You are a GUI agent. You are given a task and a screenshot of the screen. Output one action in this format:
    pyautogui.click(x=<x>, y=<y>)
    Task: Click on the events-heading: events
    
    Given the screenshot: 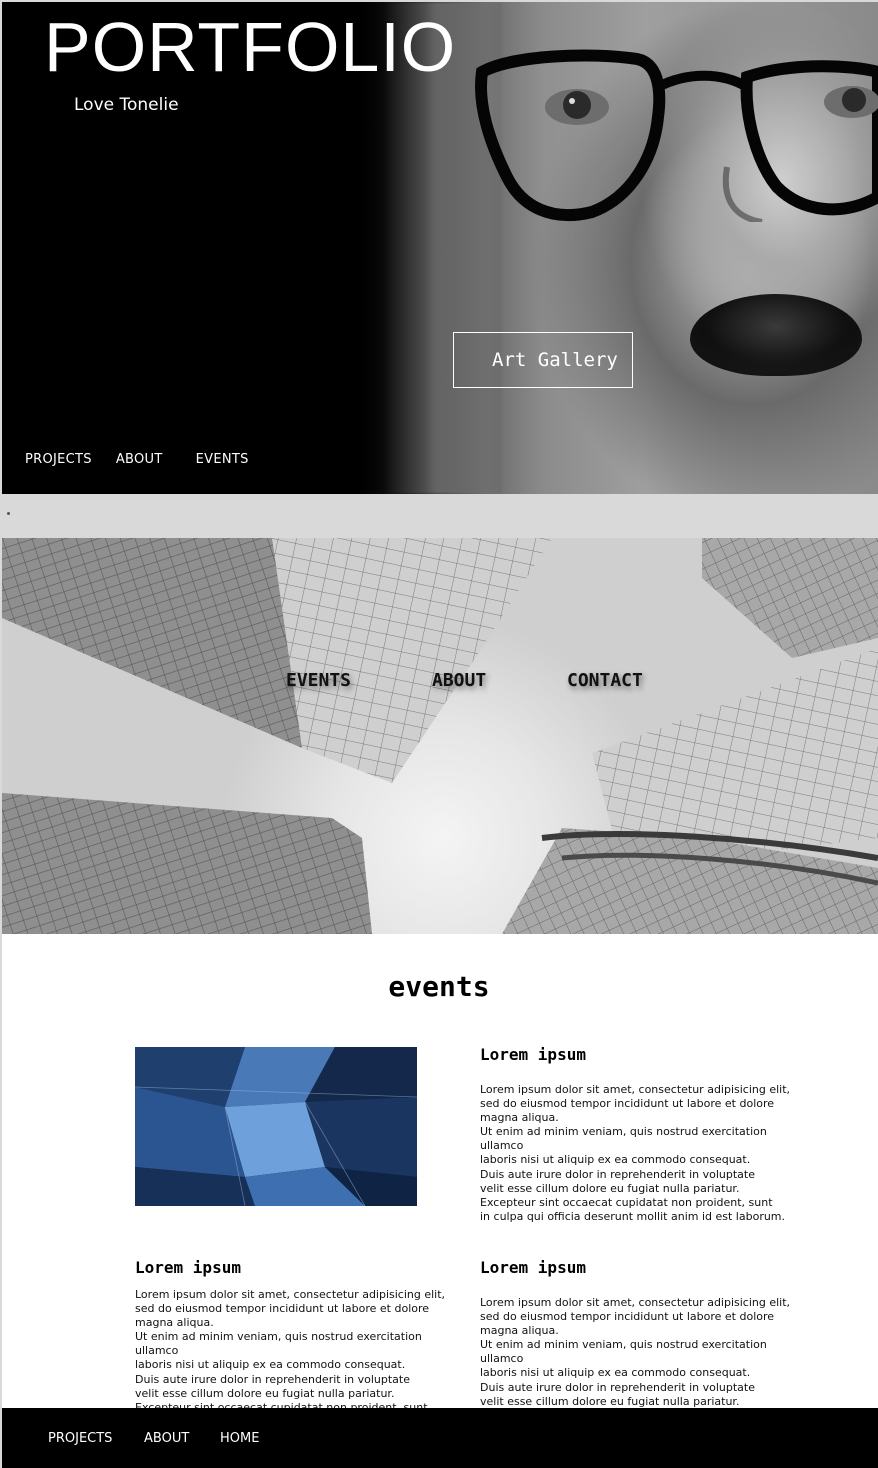 What is the action you would take?
    pyautogui.click(x=439, y=986)
    